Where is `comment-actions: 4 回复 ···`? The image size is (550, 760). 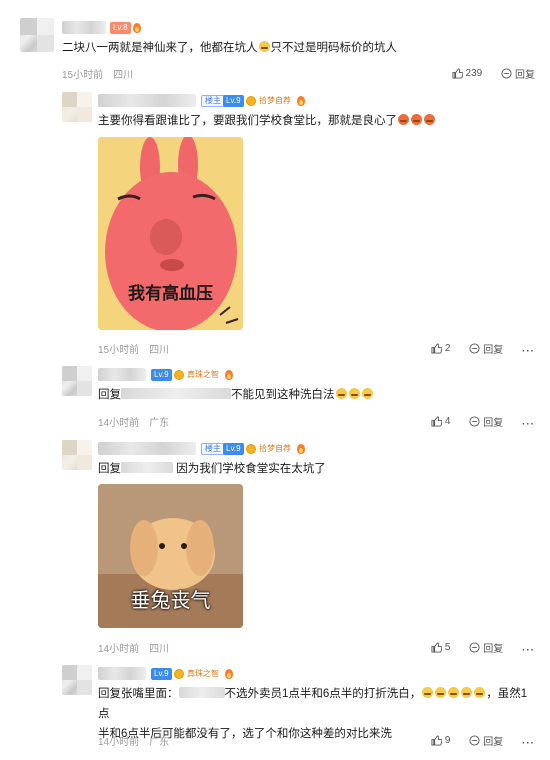
comment-actions: 4 回复 ··· is located at coordinates (475, 422).